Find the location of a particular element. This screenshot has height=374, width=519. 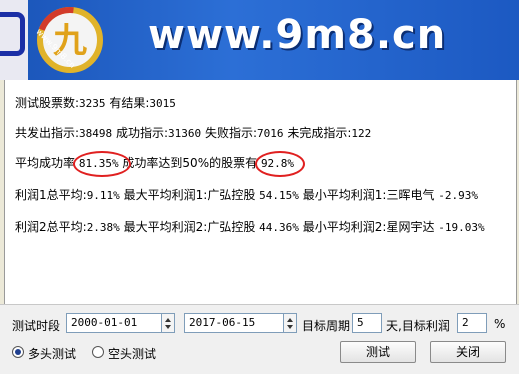

p1-max-name: 广弘控股 is located at coordinates (231, 195).